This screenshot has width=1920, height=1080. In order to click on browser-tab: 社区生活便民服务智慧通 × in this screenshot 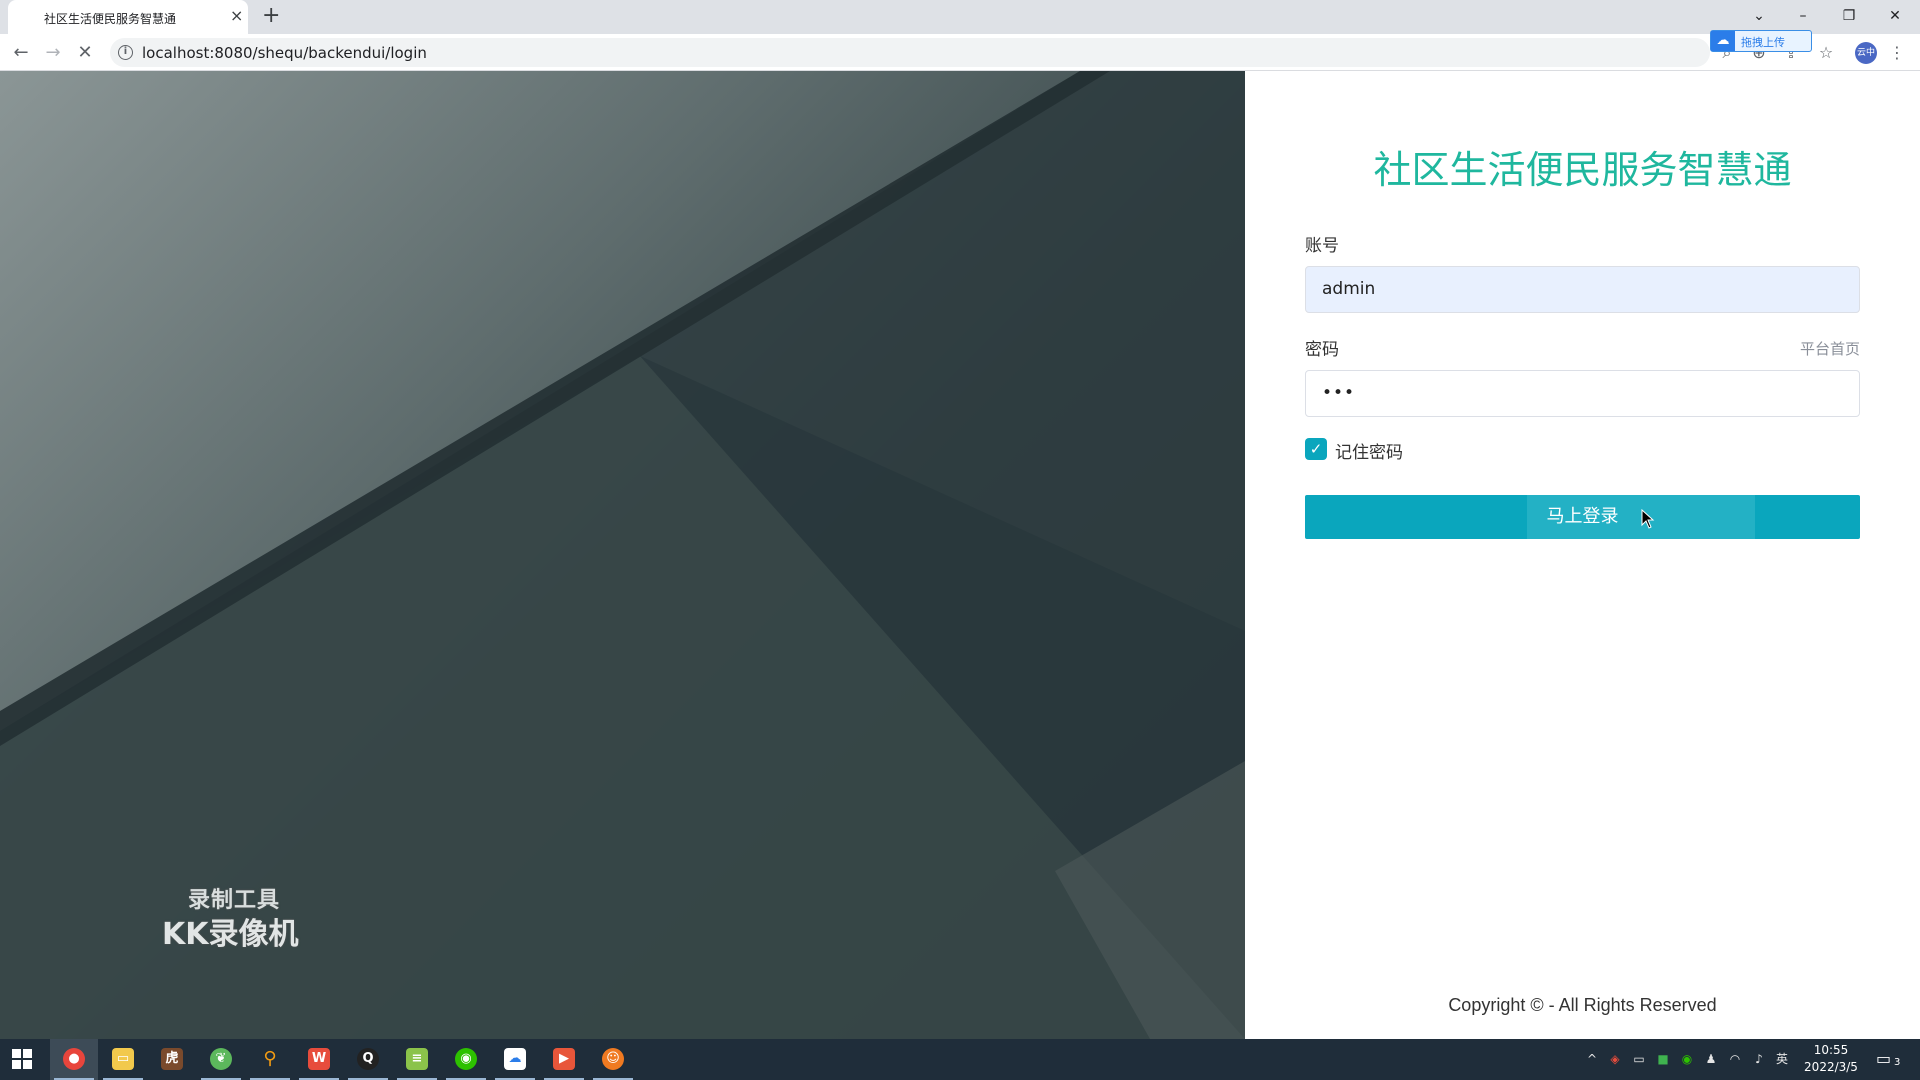, I will do `click(128, 17)`.